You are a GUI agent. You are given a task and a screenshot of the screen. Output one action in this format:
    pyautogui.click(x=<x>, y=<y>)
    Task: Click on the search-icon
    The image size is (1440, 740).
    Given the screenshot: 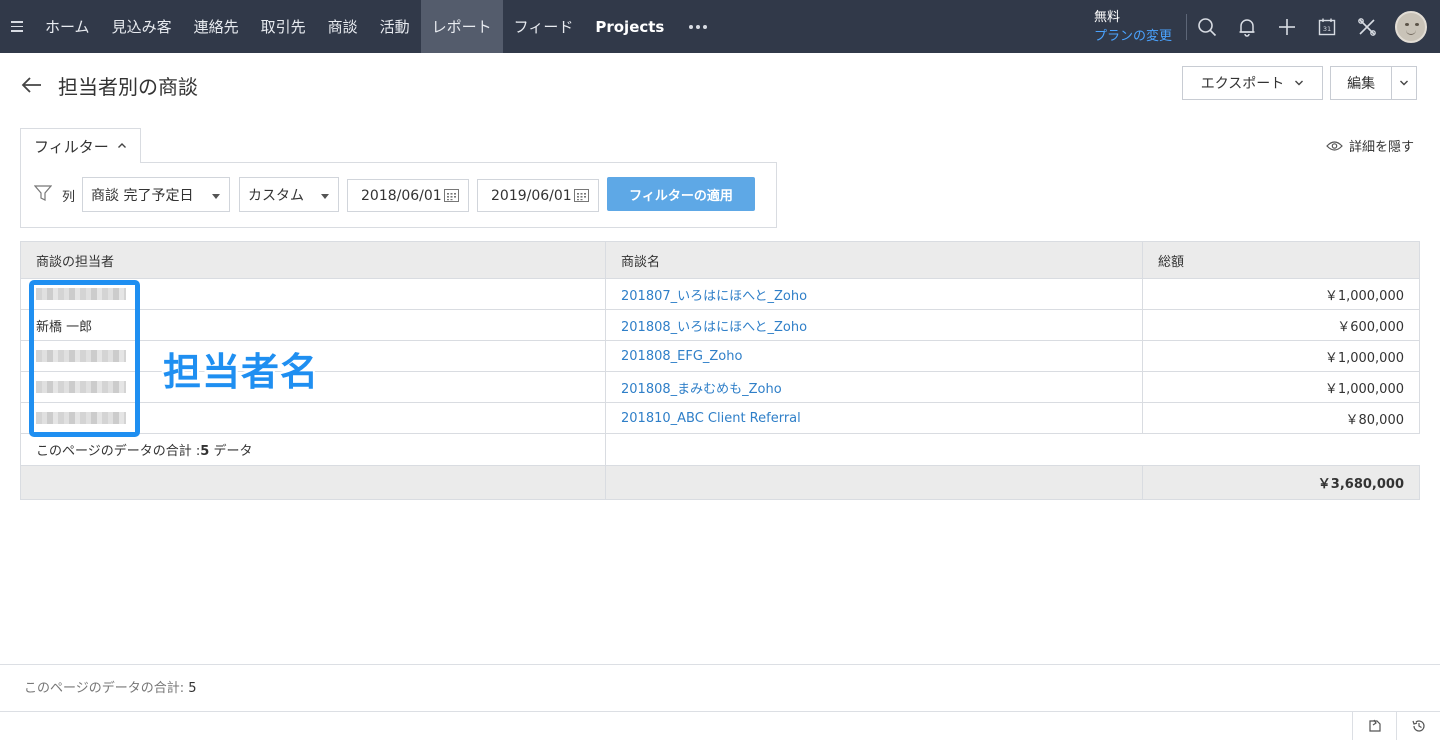 What is the action you would take?
    pyautogui.click(x=1207, y=26)
    